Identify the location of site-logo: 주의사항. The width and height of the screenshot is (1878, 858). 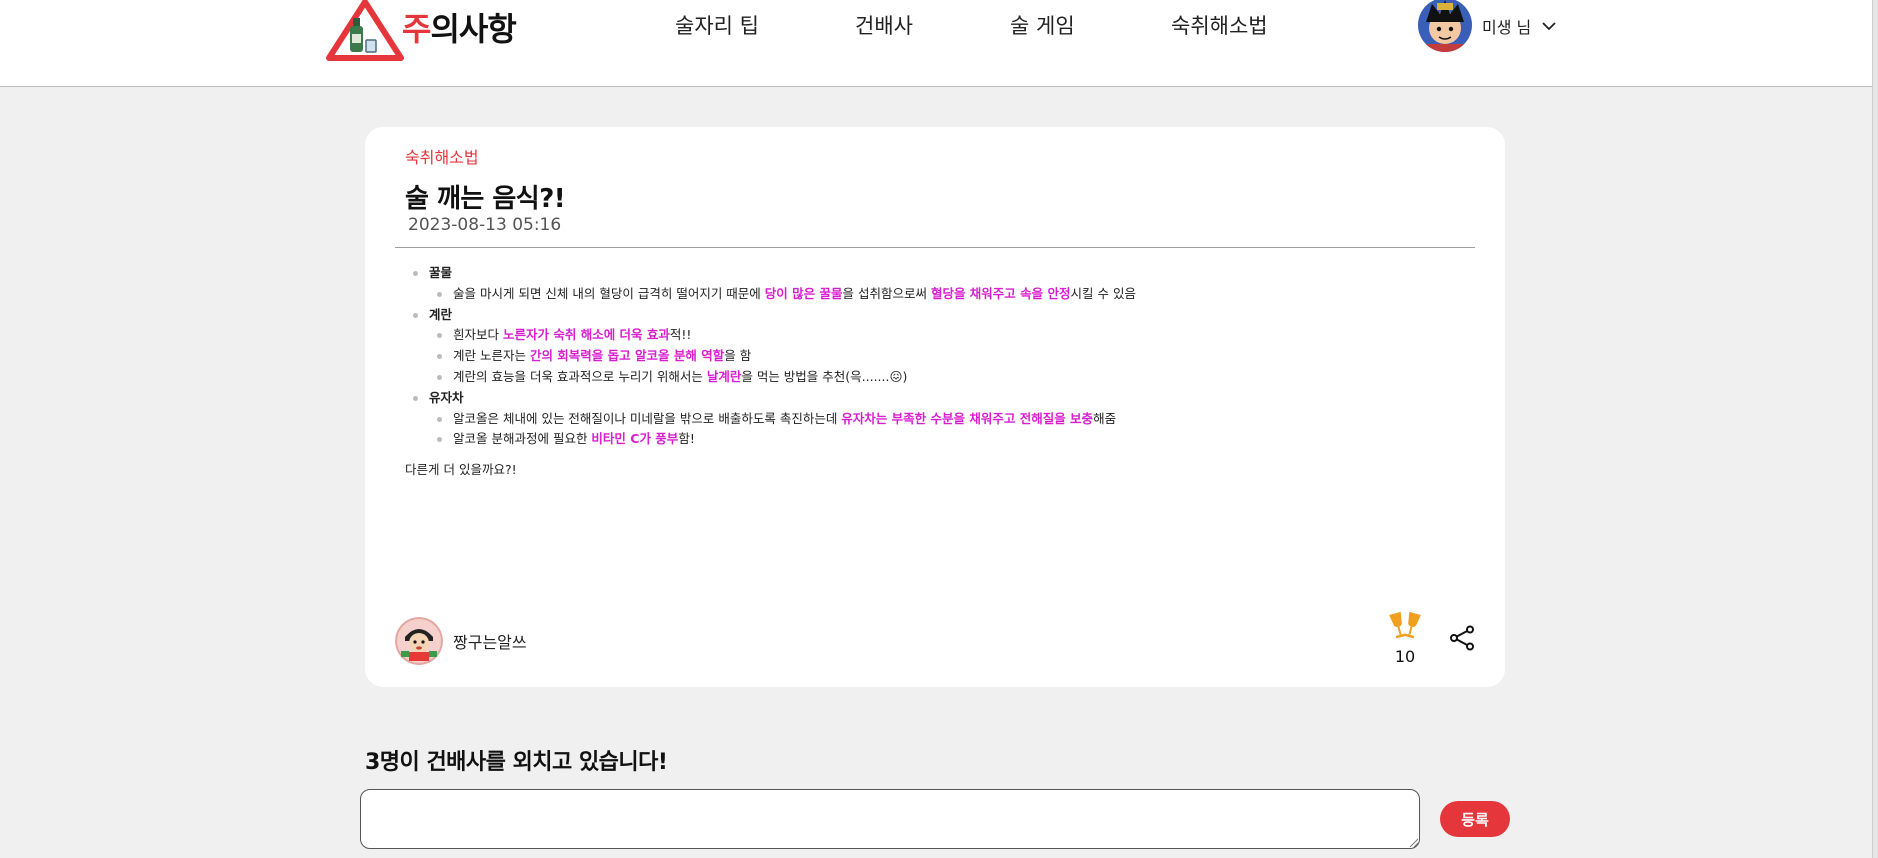
(421, 31).